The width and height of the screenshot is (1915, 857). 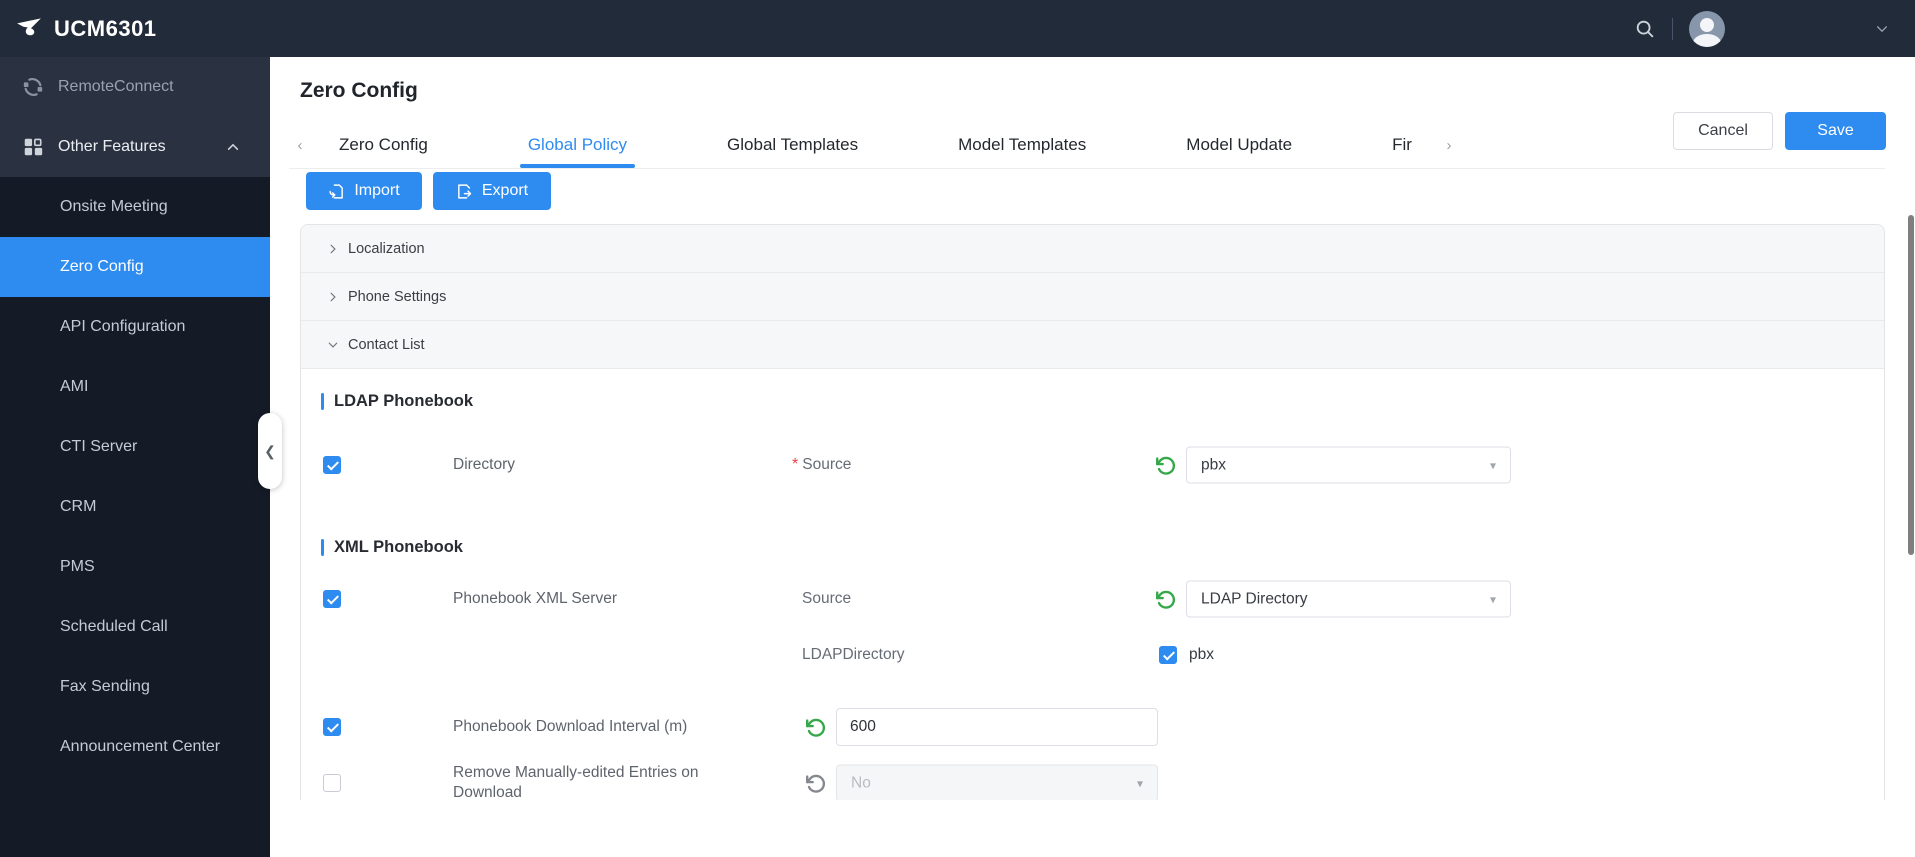 What do you see at coordinates (1092, 297) in the screenshot?
I see `section-phone-settings: Phone Settings` at bounding box center [1092, 297].